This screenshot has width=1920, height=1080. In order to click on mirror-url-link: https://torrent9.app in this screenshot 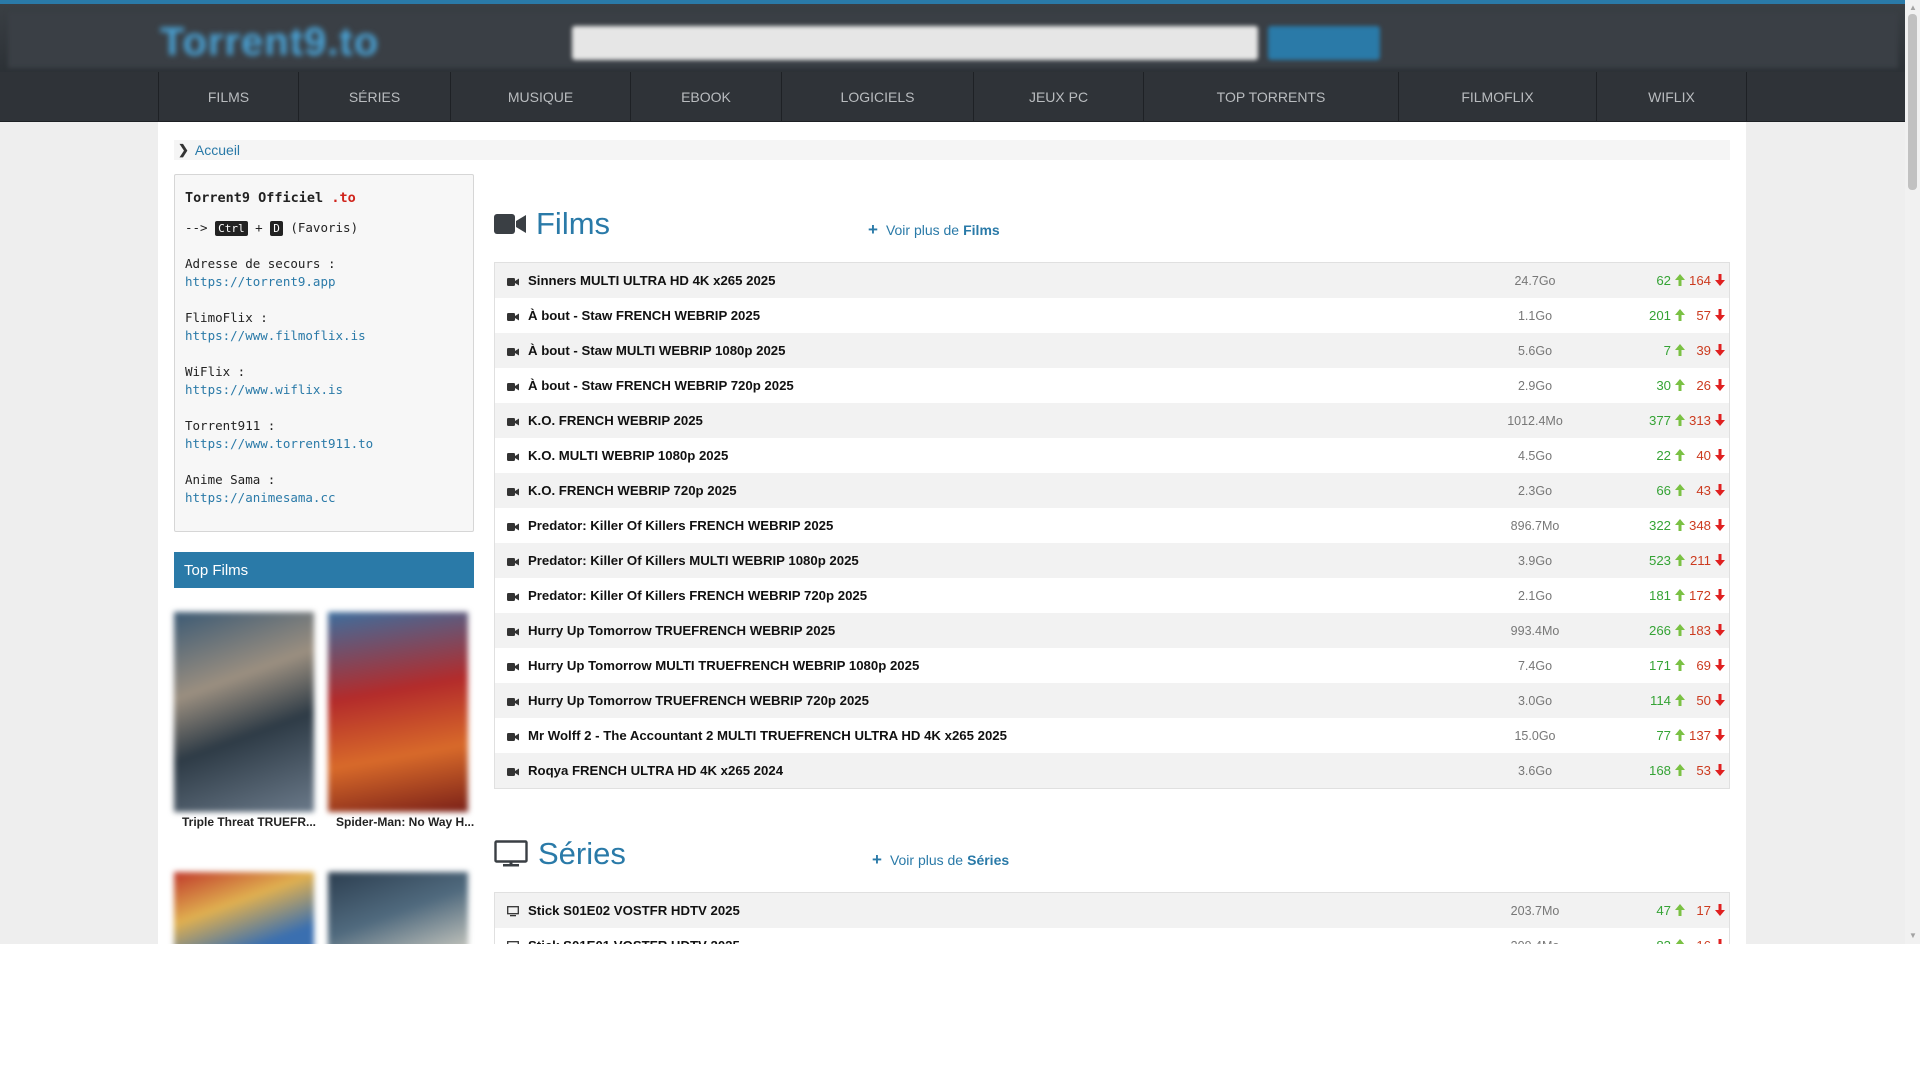, I will do `click(324, 282)`.